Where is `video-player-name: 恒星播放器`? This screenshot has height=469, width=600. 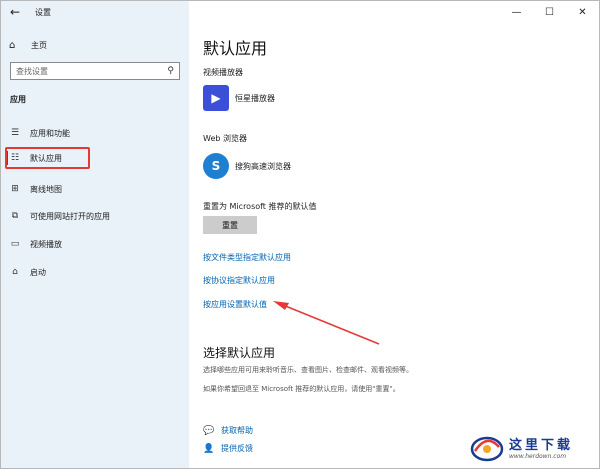 video-player-name: 恒星播放器 is located at coordinates (255, 98).